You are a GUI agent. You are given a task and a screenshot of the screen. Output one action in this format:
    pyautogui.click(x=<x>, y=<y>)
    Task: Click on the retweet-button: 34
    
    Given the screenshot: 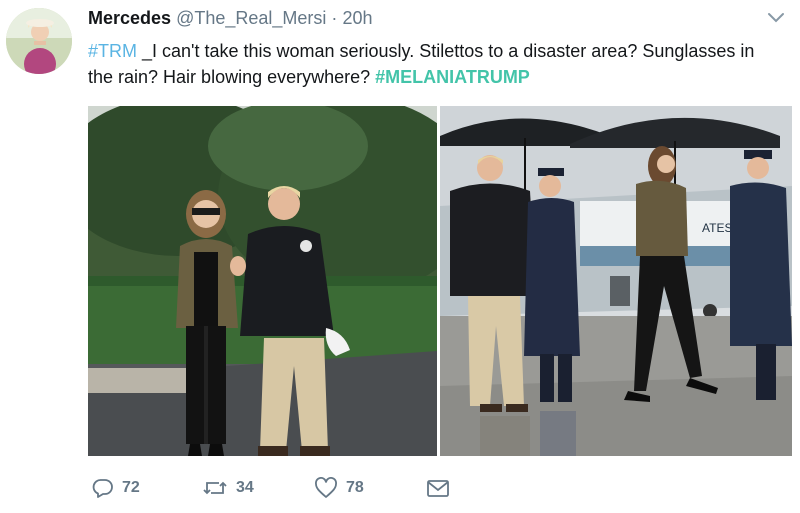 What is the action you would take?
    pyautogui.click(x=228, y=488)
    